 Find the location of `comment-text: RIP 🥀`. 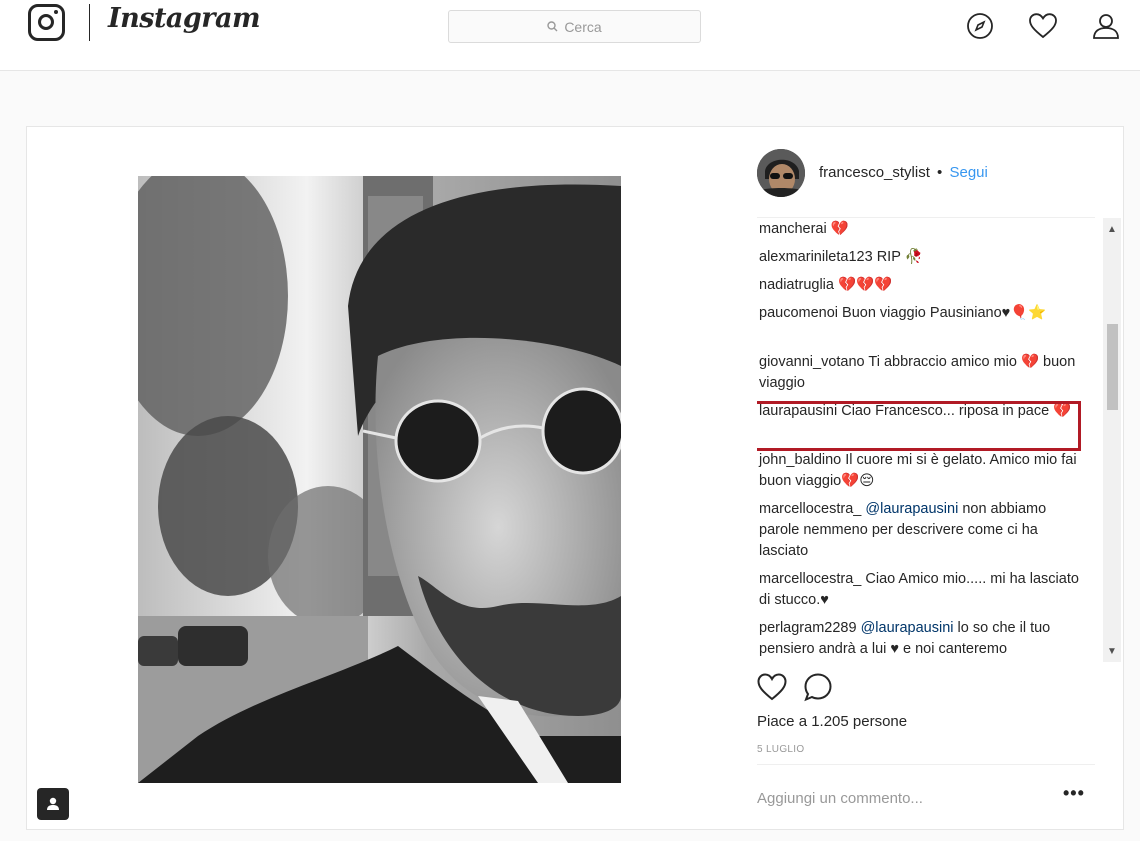

comment-text: RIP 🥀 is located at coordinates (899, 257).